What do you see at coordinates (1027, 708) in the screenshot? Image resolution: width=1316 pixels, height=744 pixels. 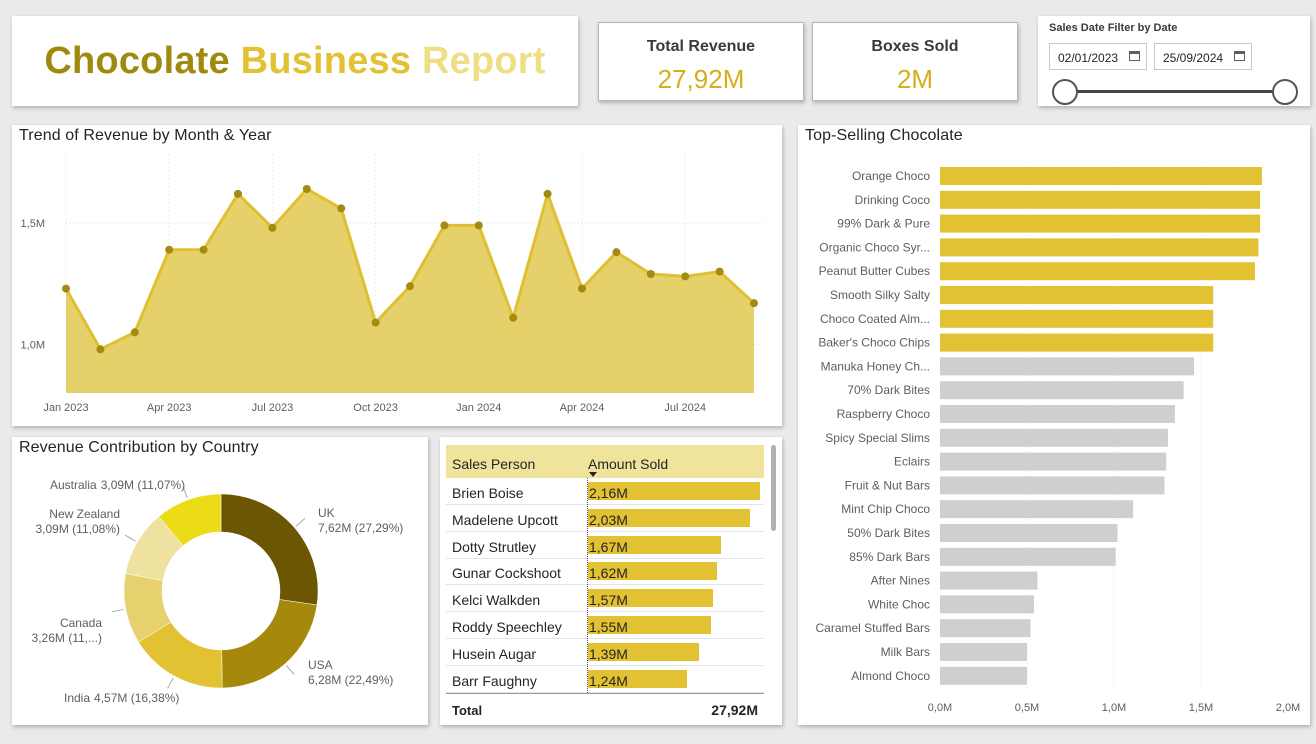 I see `x-tick-label: 0,5M` at bounding box center [1027, 708].